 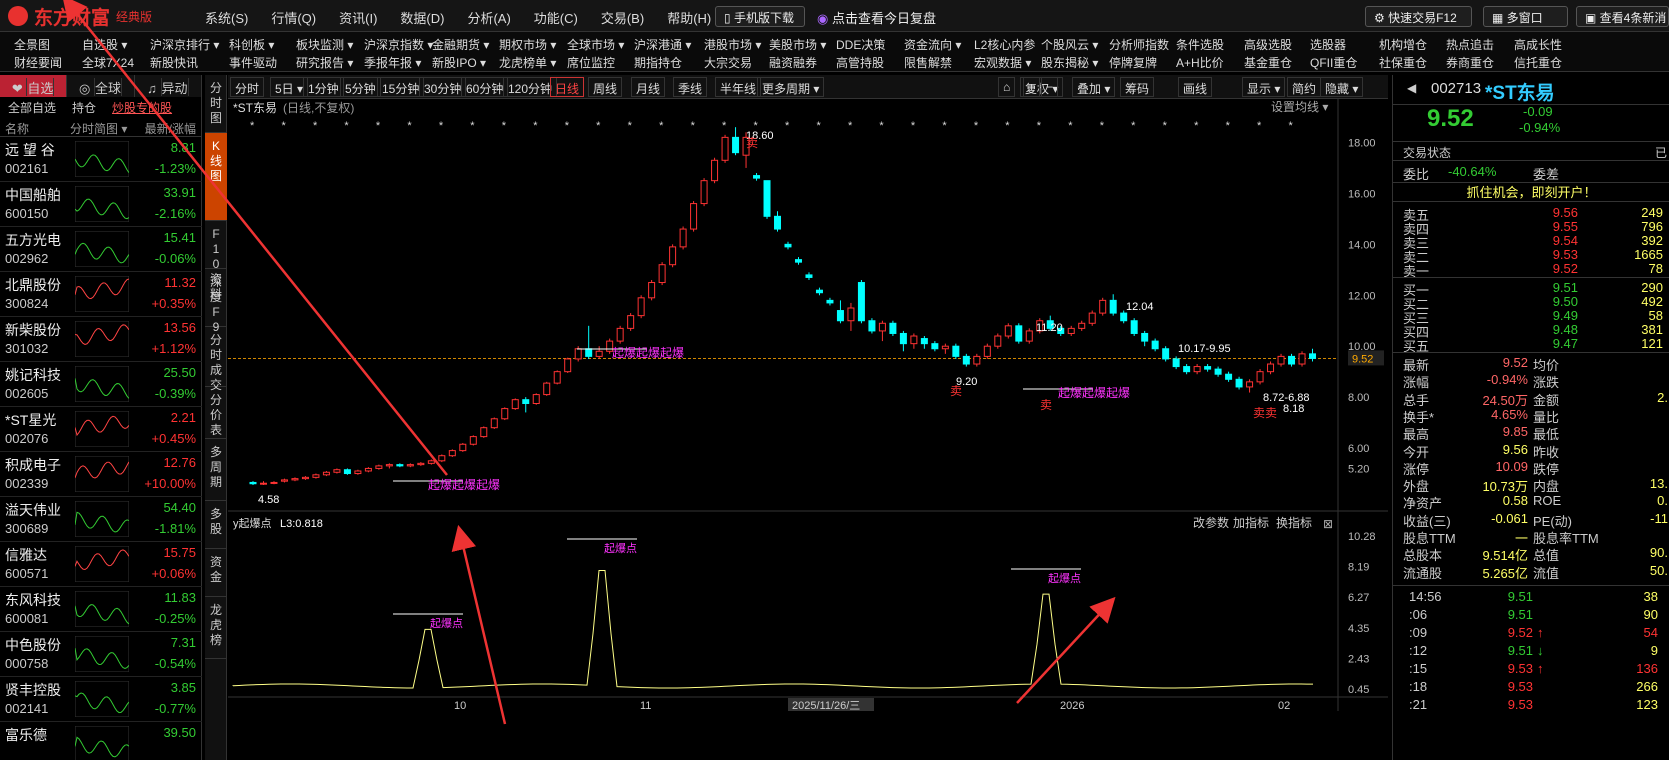 What do you see at coordinates (479, 624) in the screenshot?
I see `arrow-to-signal` at bounding box center [479, 624].